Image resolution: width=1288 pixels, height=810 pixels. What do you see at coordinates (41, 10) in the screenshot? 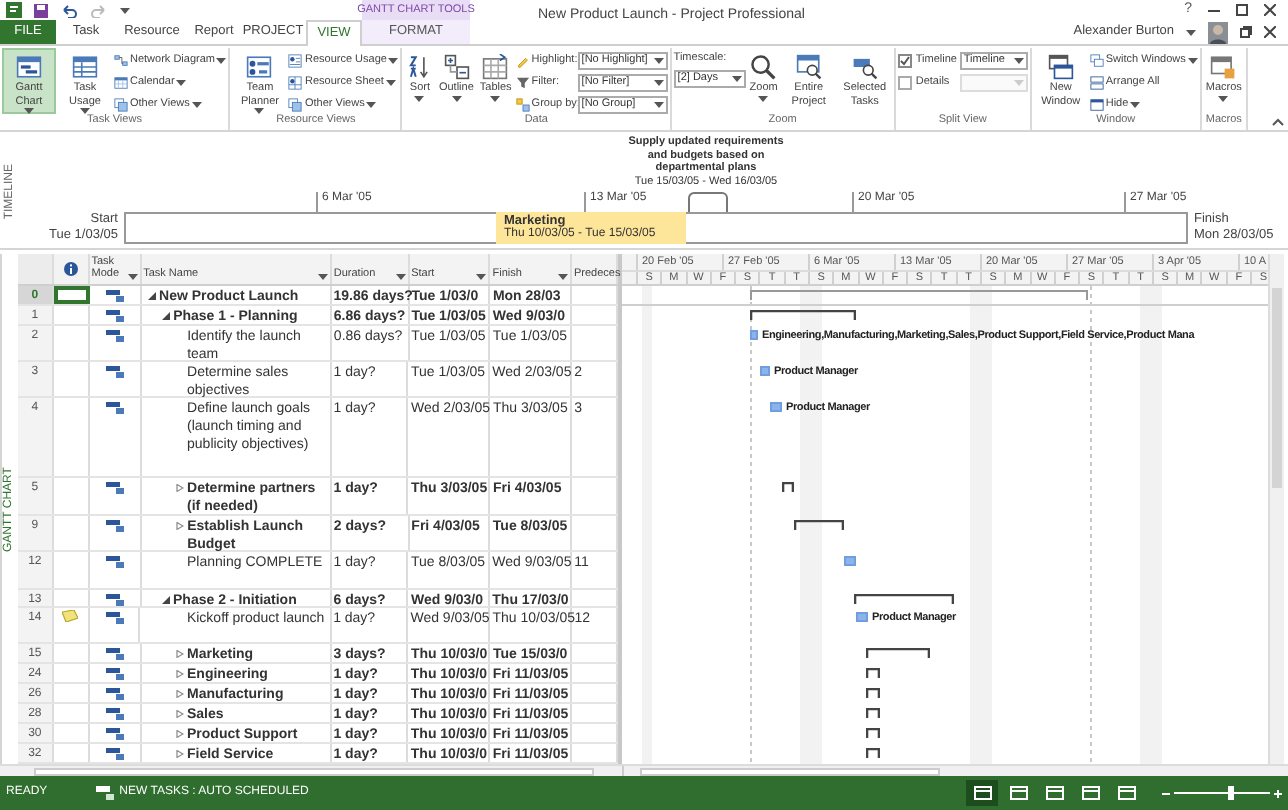
I see `save-icon` at bounding box center [41, 10].